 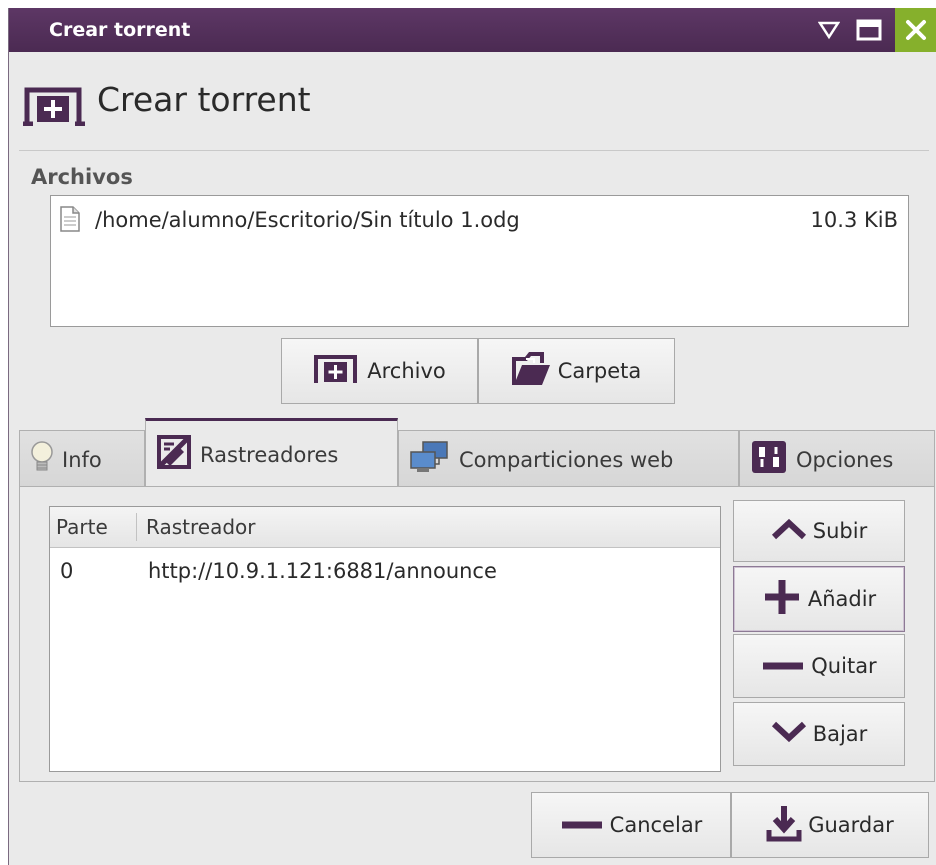 I want to click on tab-options: Opciones, so click(x=837, y=459).